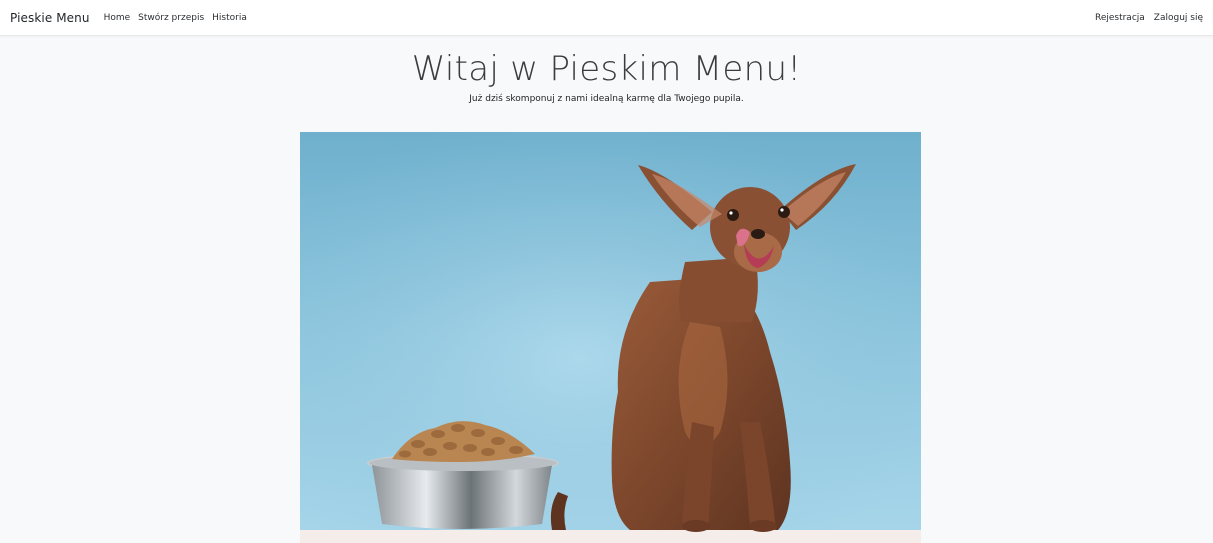 This screenshot has height=543, width=1213. What do you see at coordinates (1149, 18) in the screenshot?
I see `auth-links: Rejestracja Zaloguj się` at bounding box center [1149, 18].